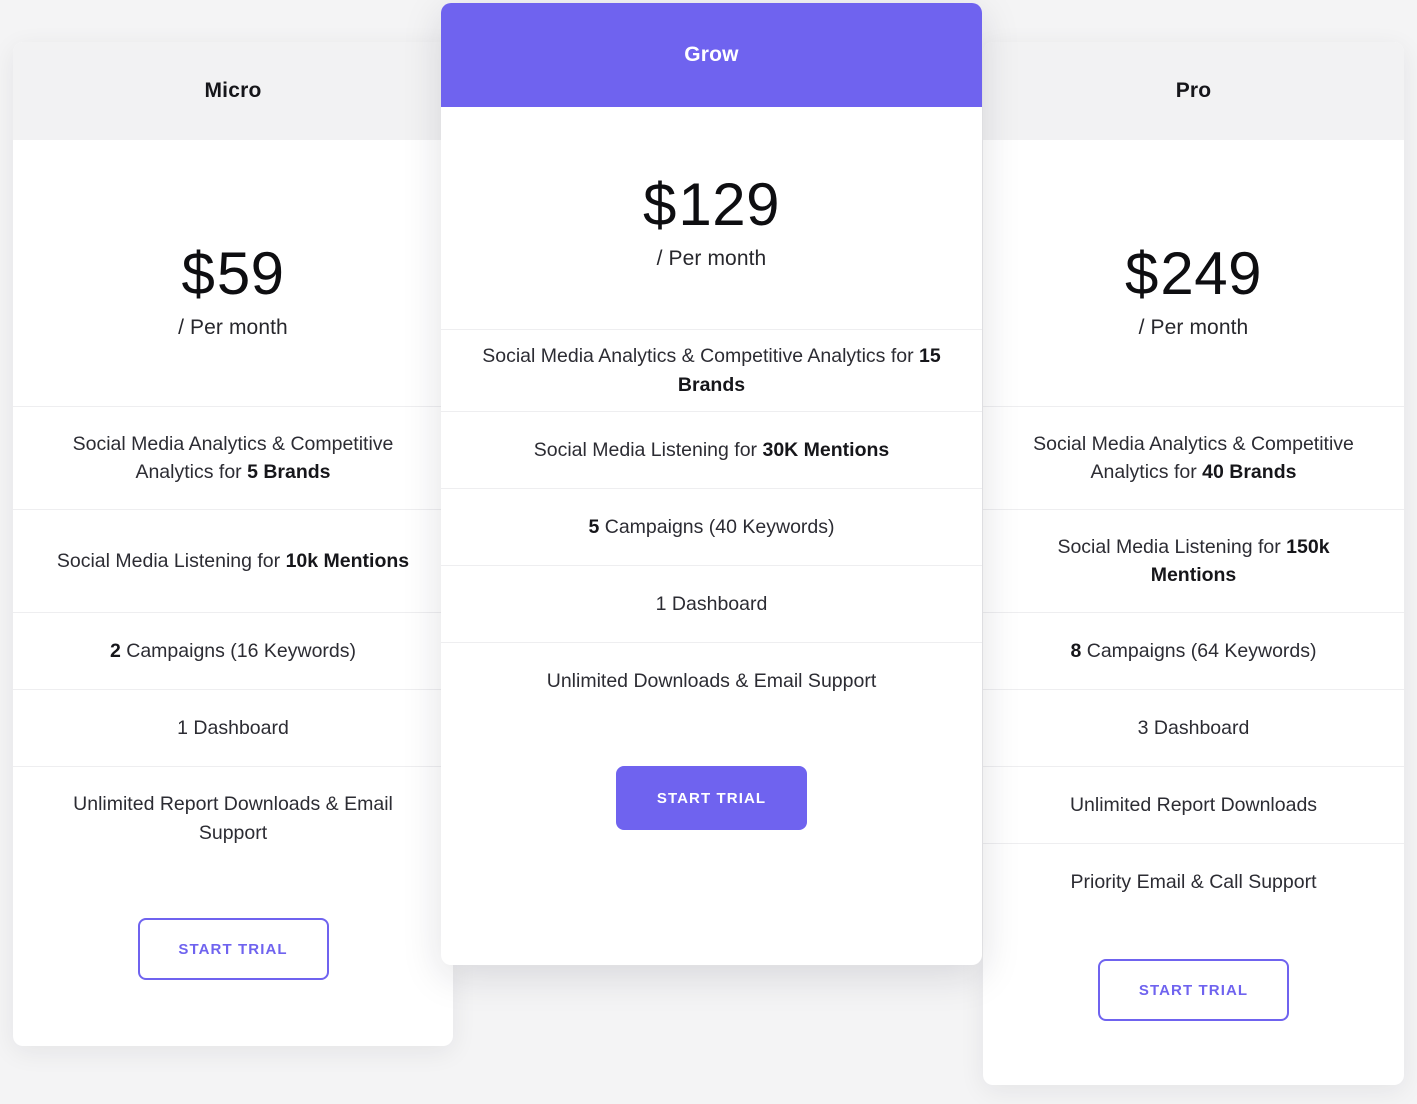  What do you see at coordinates (233, 561) in the screenshot?
I see `feature-row: Social Media Listening for 10k Mentions` at bounding box center [233, 561].